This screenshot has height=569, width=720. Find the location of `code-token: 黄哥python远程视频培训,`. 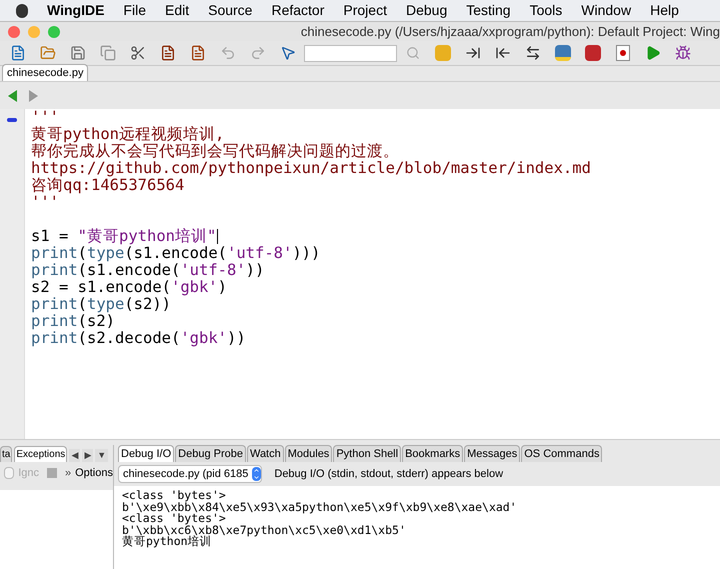

code-token: 黄哥python远程视频培训, is located at coordinates (127, 134).